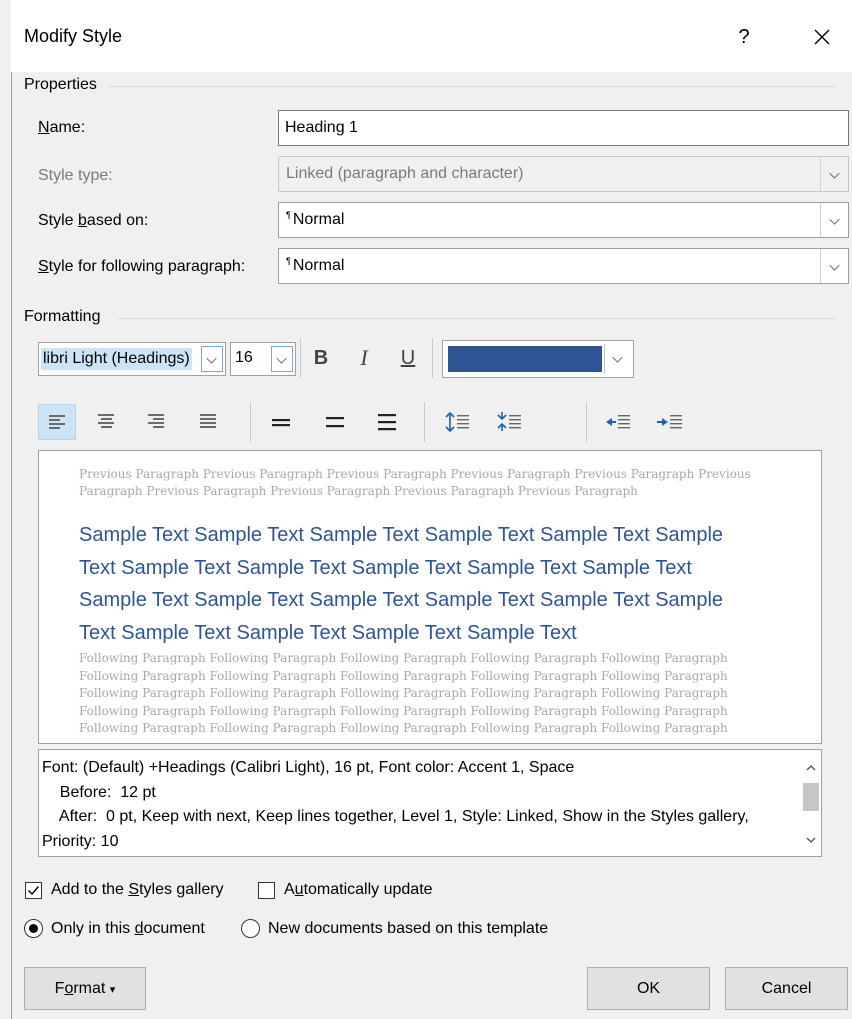 The height and width of the screenshot is (1019, 852). Describe the element at coordinates (263, 359) in the screenshot. I see `font-size-combo: 16` at that location.